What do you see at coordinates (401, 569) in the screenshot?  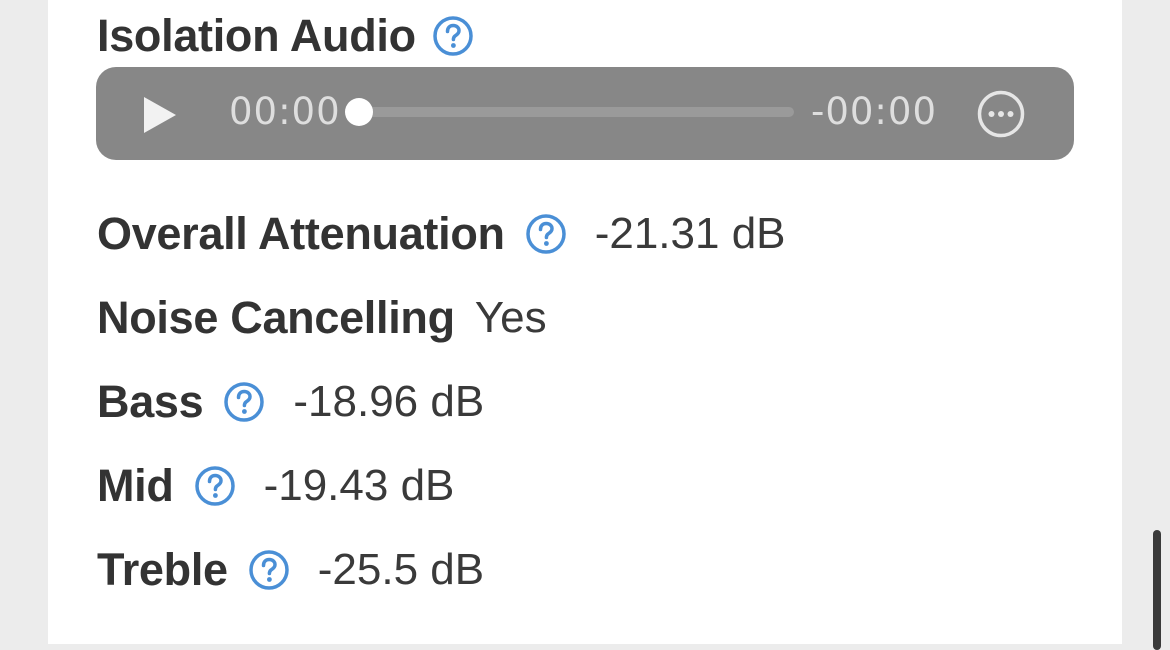 I see `stat-value: -25.5 dB` at bounding box center [401, 569].